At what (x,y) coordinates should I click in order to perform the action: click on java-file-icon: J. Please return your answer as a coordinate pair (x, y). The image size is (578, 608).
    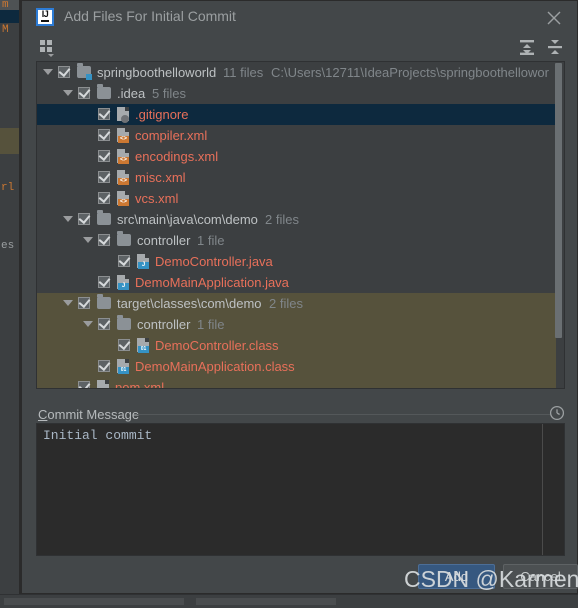
    Looking at the image, I should click on (143, 261).